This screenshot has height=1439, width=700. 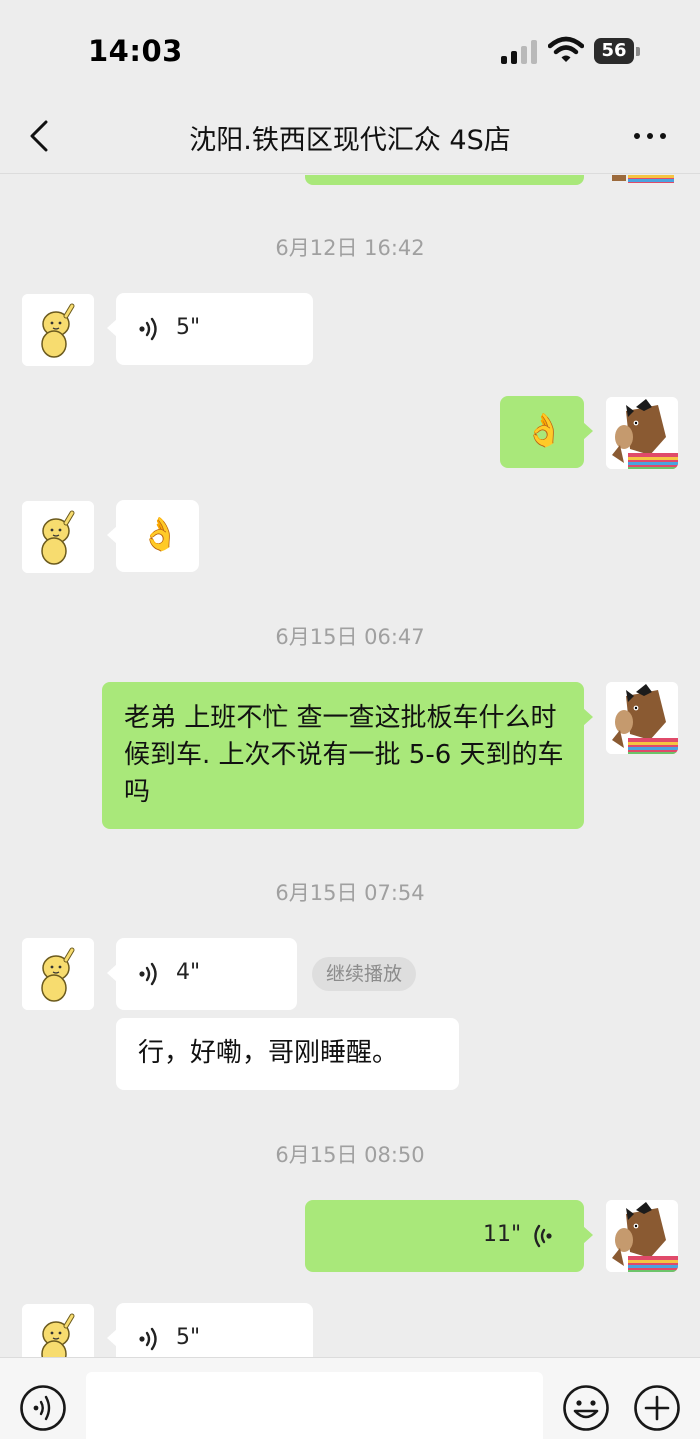 I want to click on voice-message-bubble: 4", so click(x=202, y=974).